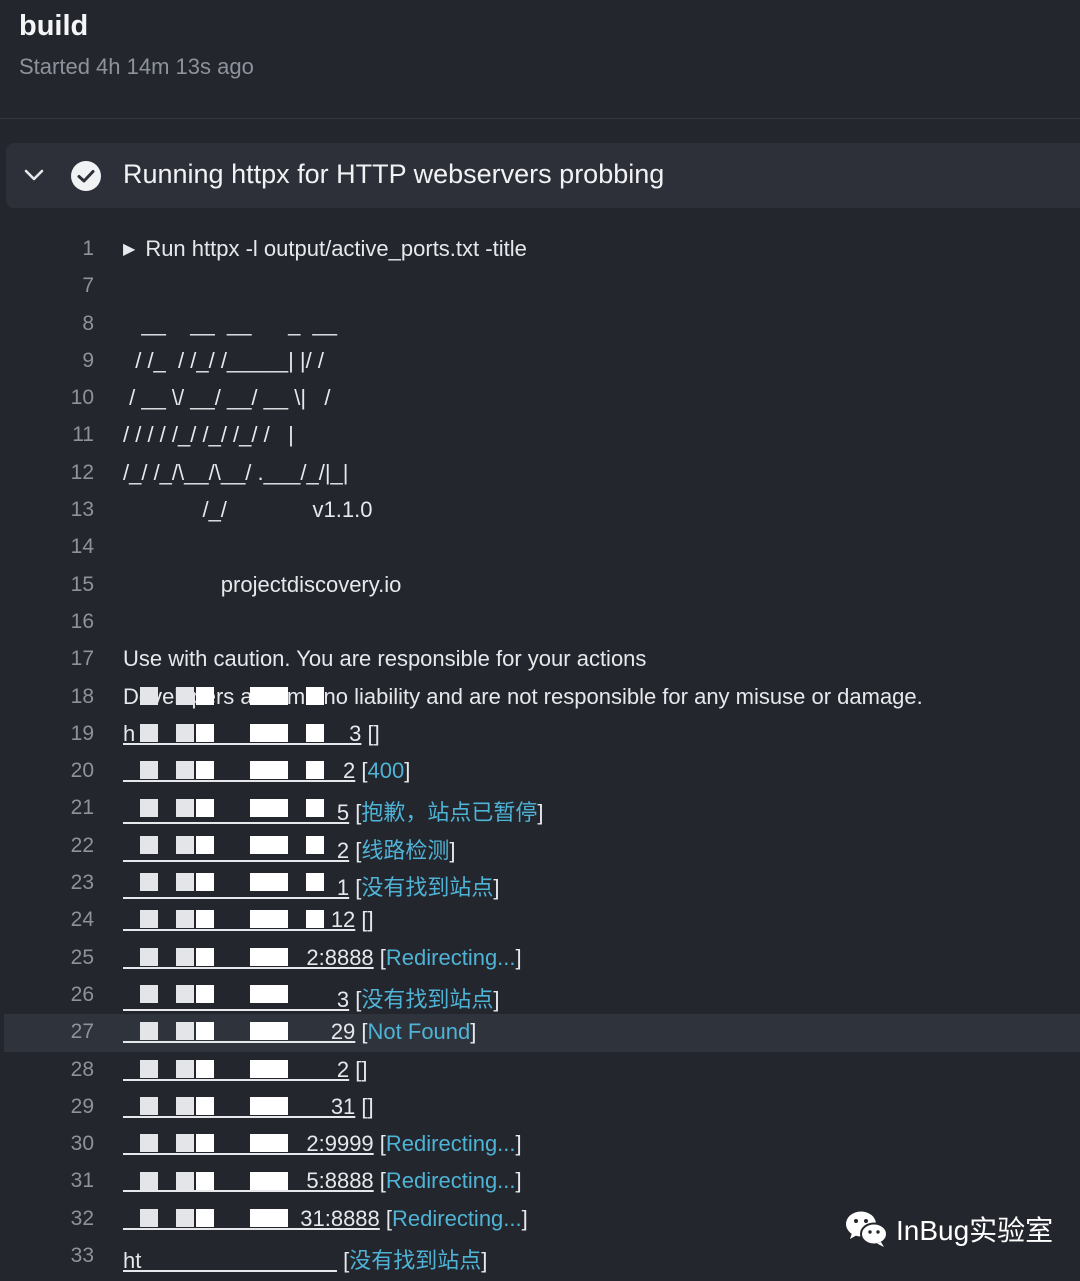 The width and height of the screenshot is (1080, 1281). I want to click on line-number: 28, so click(80, 1070).